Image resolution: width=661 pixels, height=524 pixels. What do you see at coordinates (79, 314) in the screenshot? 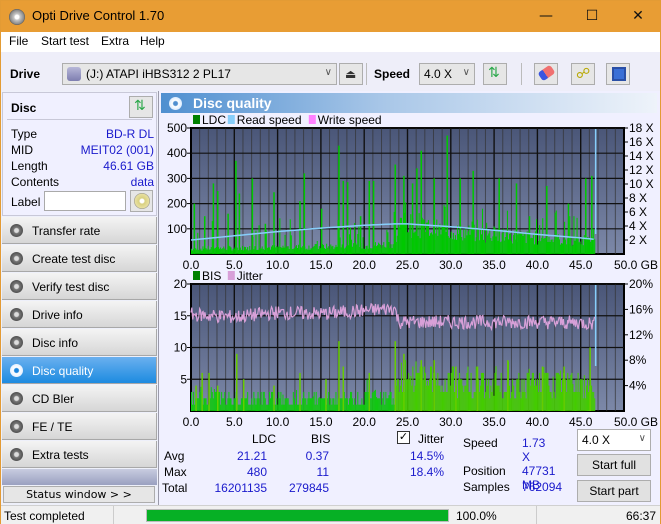
I see `nav-drive-info: Drive info` at bounding box center [79, 314].